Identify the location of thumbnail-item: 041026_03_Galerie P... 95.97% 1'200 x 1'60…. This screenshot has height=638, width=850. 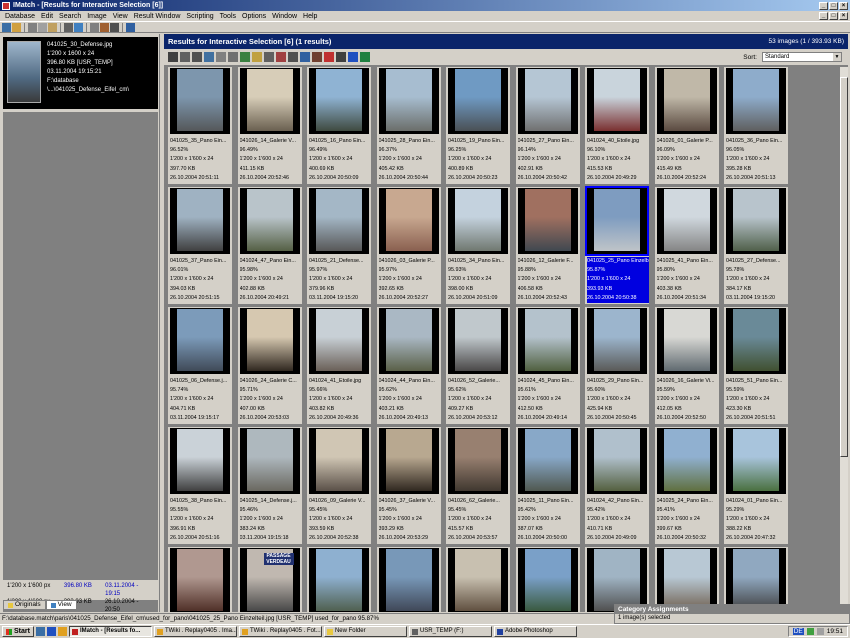
(408, 245).